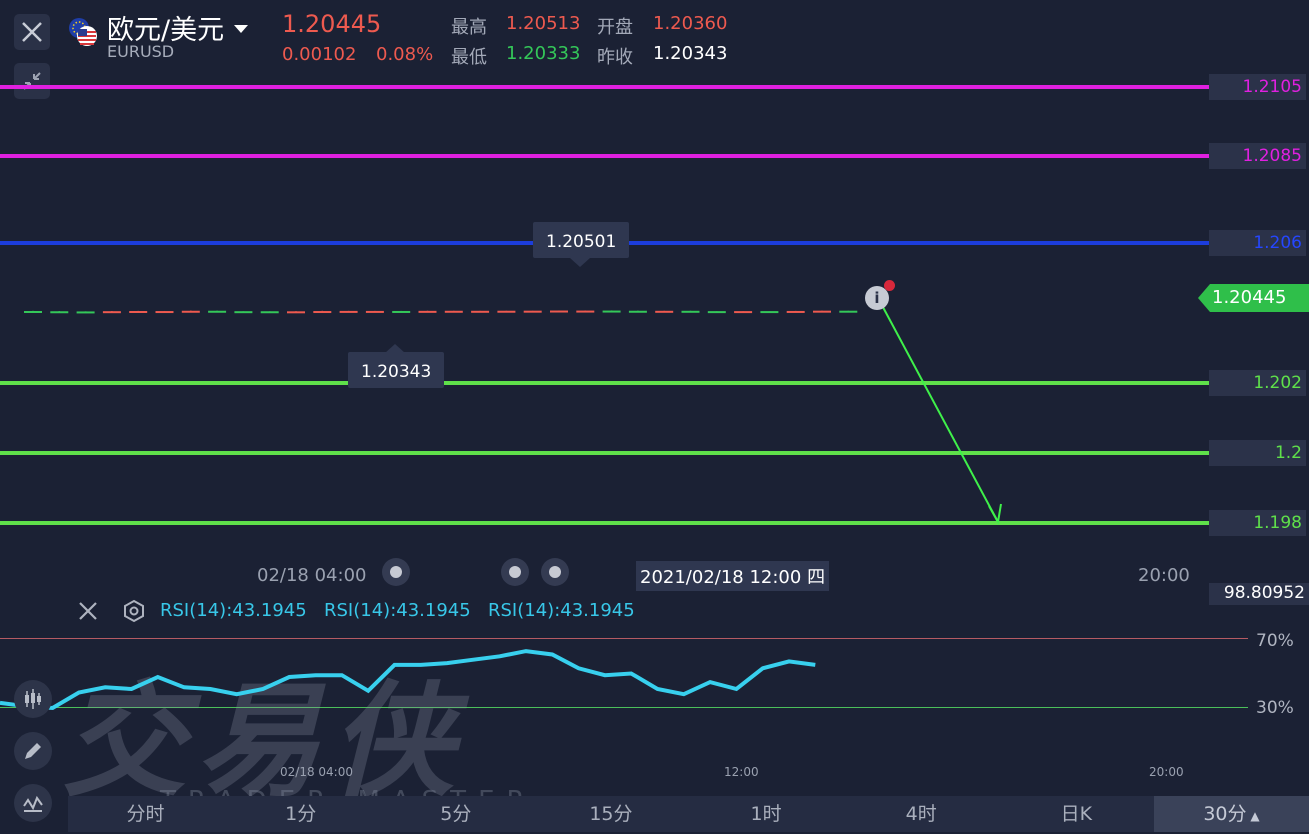  I want to click on mini-axis-right: 20:00, so click(1166, 772).